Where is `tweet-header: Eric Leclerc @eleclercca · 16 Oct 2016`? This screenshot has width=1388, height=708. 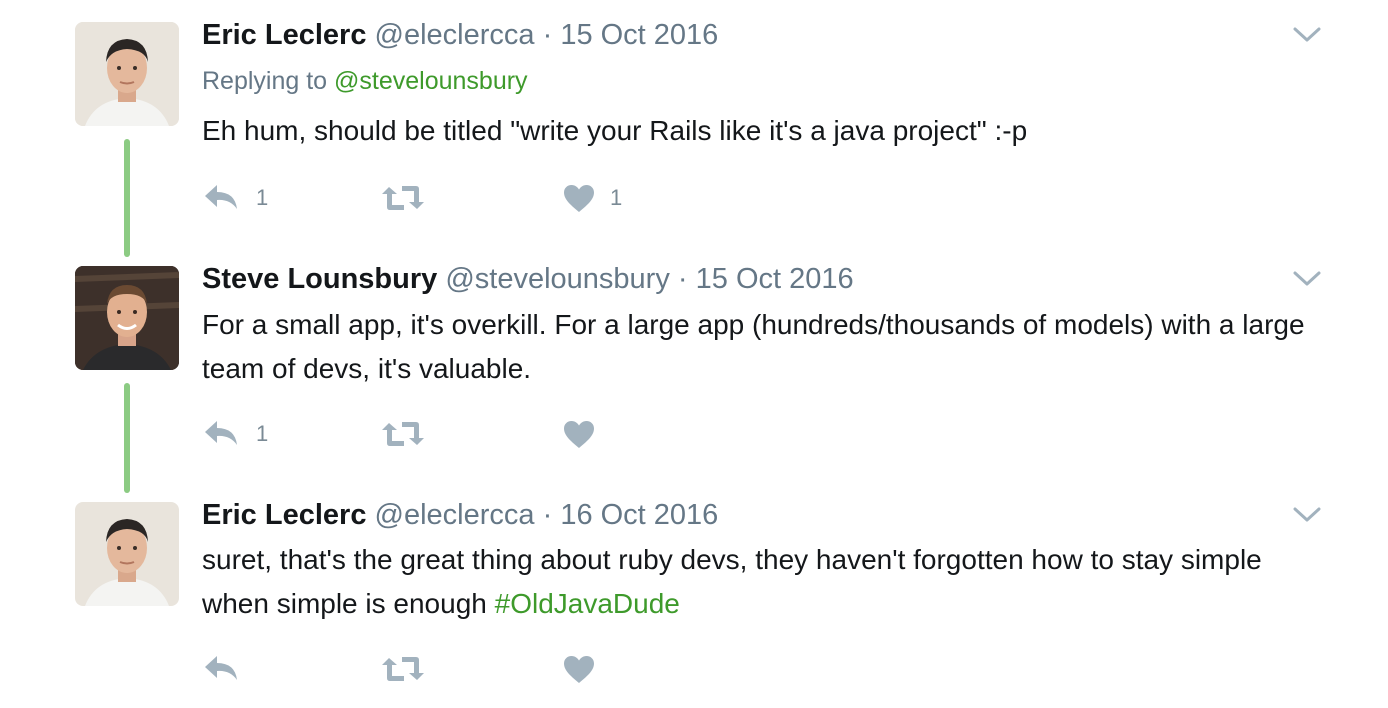 tweet-header: Eric Leclerc @eleclercca · 16 Oct 2016 is located at coordinates (460, 515).